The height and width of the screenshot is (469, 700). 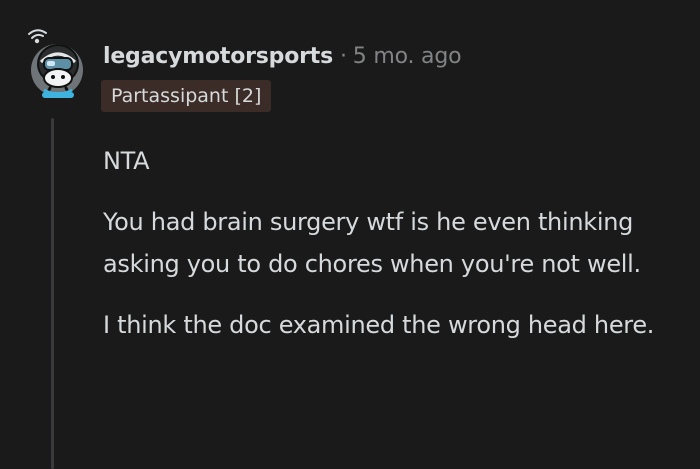 I want to click on comment-timestamp: 5 mo. ago, so click(x=407, y=56).